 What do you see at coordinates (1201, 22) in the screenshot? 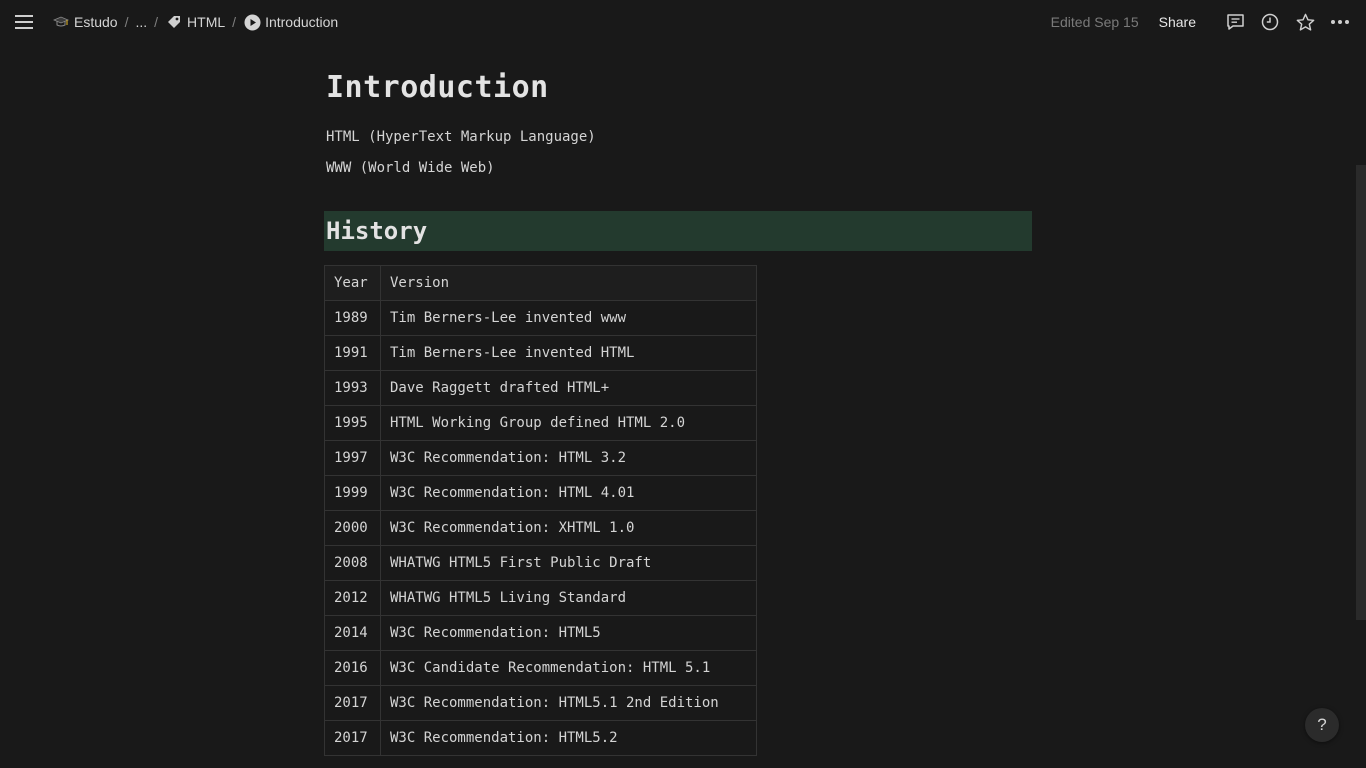
I see `top-bar-actions: Edited Sep 15 Share` at bounding box center [1201, 22].